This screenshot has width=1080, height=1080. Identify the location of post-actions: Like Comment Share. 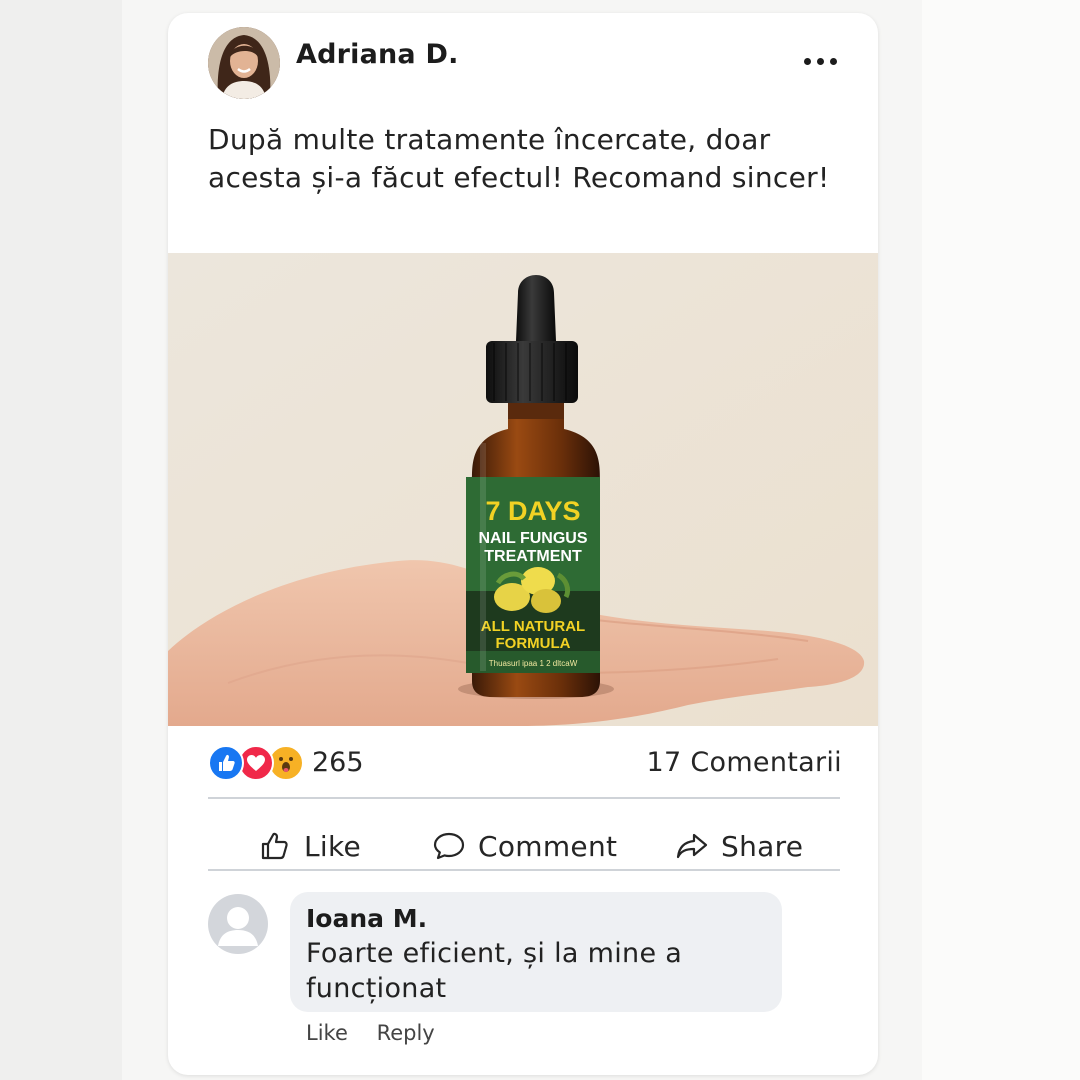
(524, 846).